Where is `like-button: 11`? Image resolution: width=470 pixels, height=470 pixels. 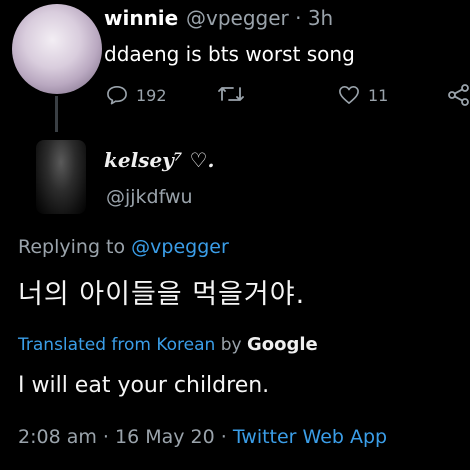 like-button: 11 is located at coordinates (363, 95).